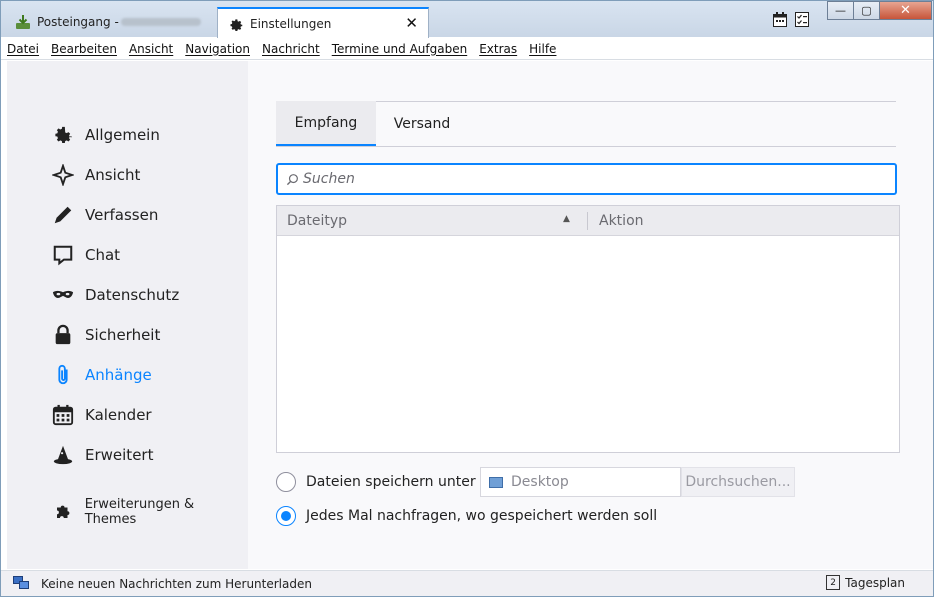 The height and width of the screenshot is (597, 934). Describe the element at coordinates (63, 295) in the screenshot. I see `mask-icon` at that location.